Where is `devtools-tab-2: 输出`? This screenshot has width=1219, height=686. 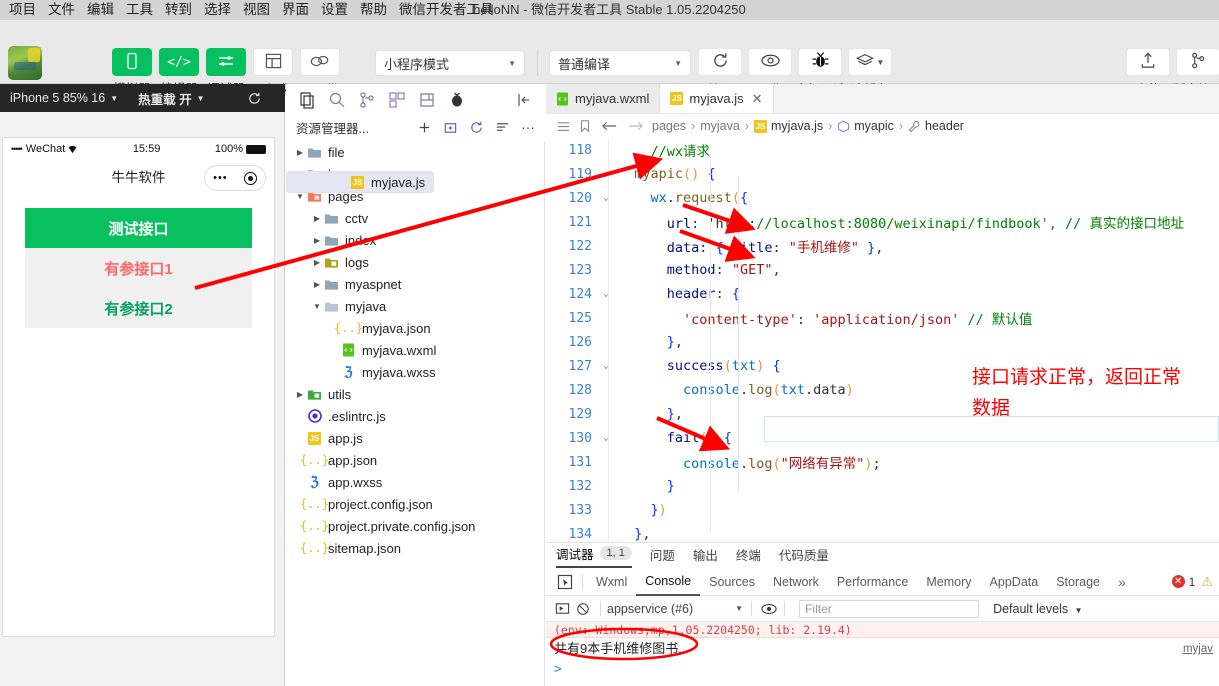
devtools-tab-2: 输出 is located at coordinates (705, 556).